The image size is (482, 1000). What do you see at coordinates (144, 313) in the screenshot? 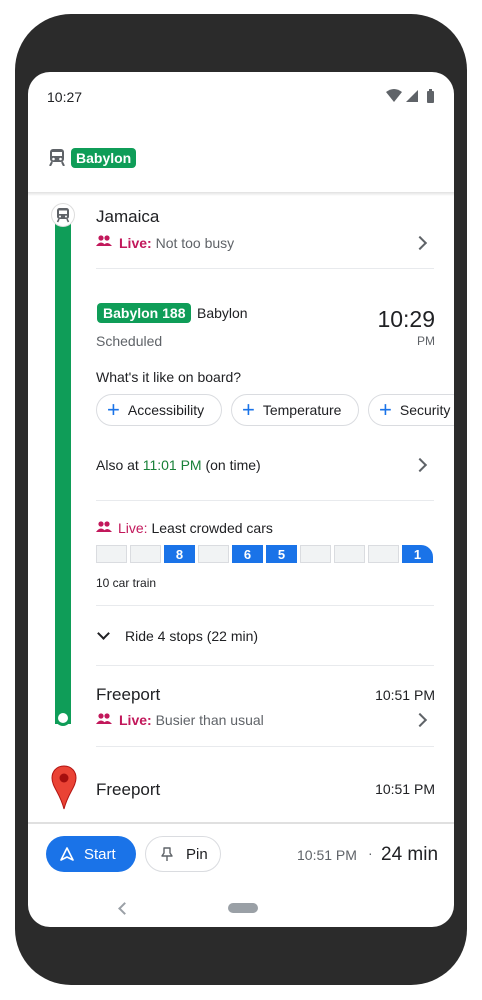
I see `train-chip: Babylon 188` at bounding box center [144, 313].